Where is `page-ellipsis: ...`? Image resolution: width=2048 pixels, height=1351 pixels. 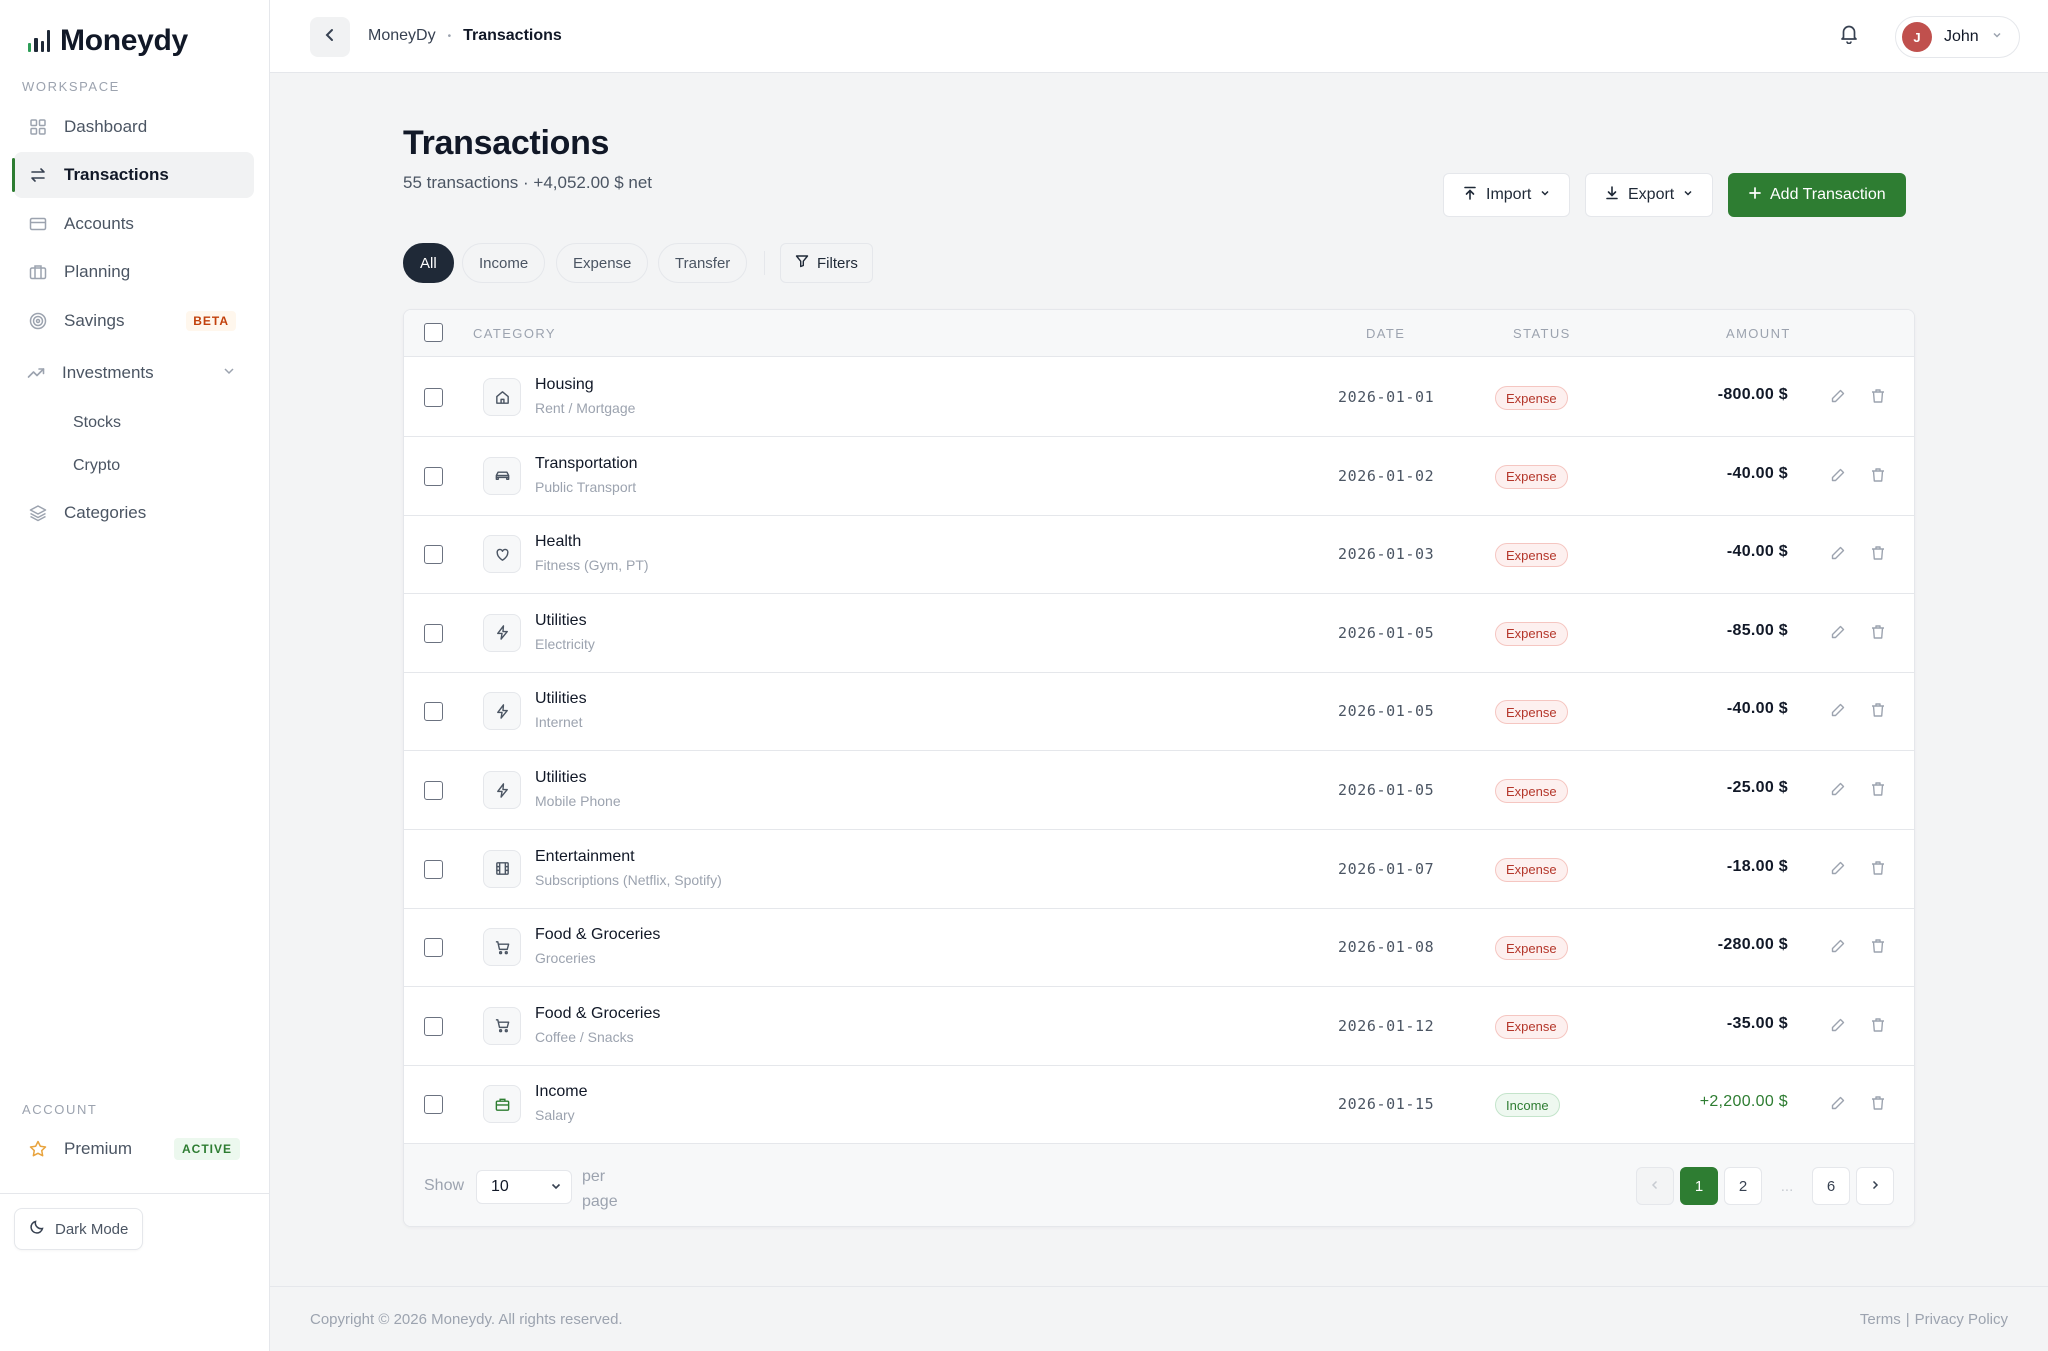
page-ellipsis: ... is located at coordinates (1787, 1186).